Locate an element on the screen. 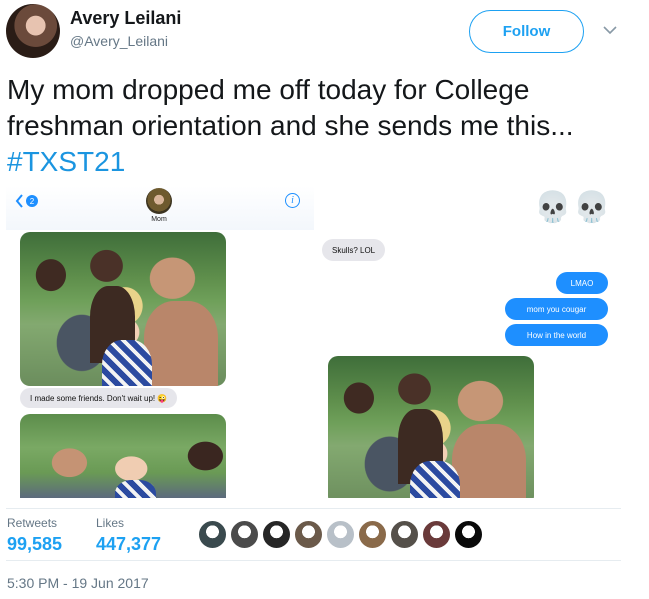 The height and width of the screenshot is (599, 649). retweets-label: Retweets is located at coordinates (32, 523).